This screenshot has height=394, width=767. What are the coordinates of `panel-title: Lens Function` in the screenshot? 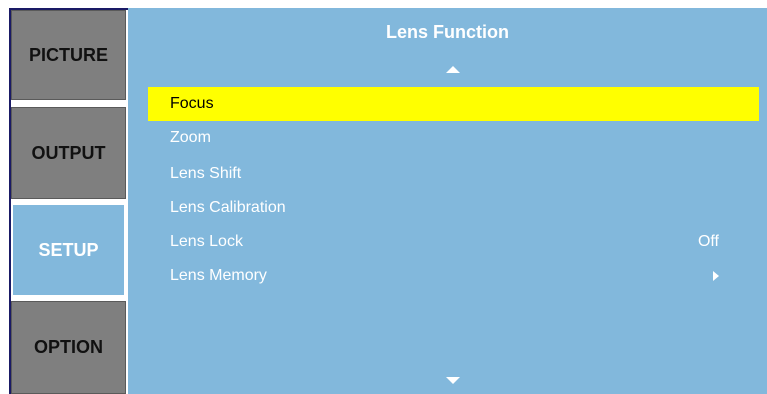 It's located at (447, 32).